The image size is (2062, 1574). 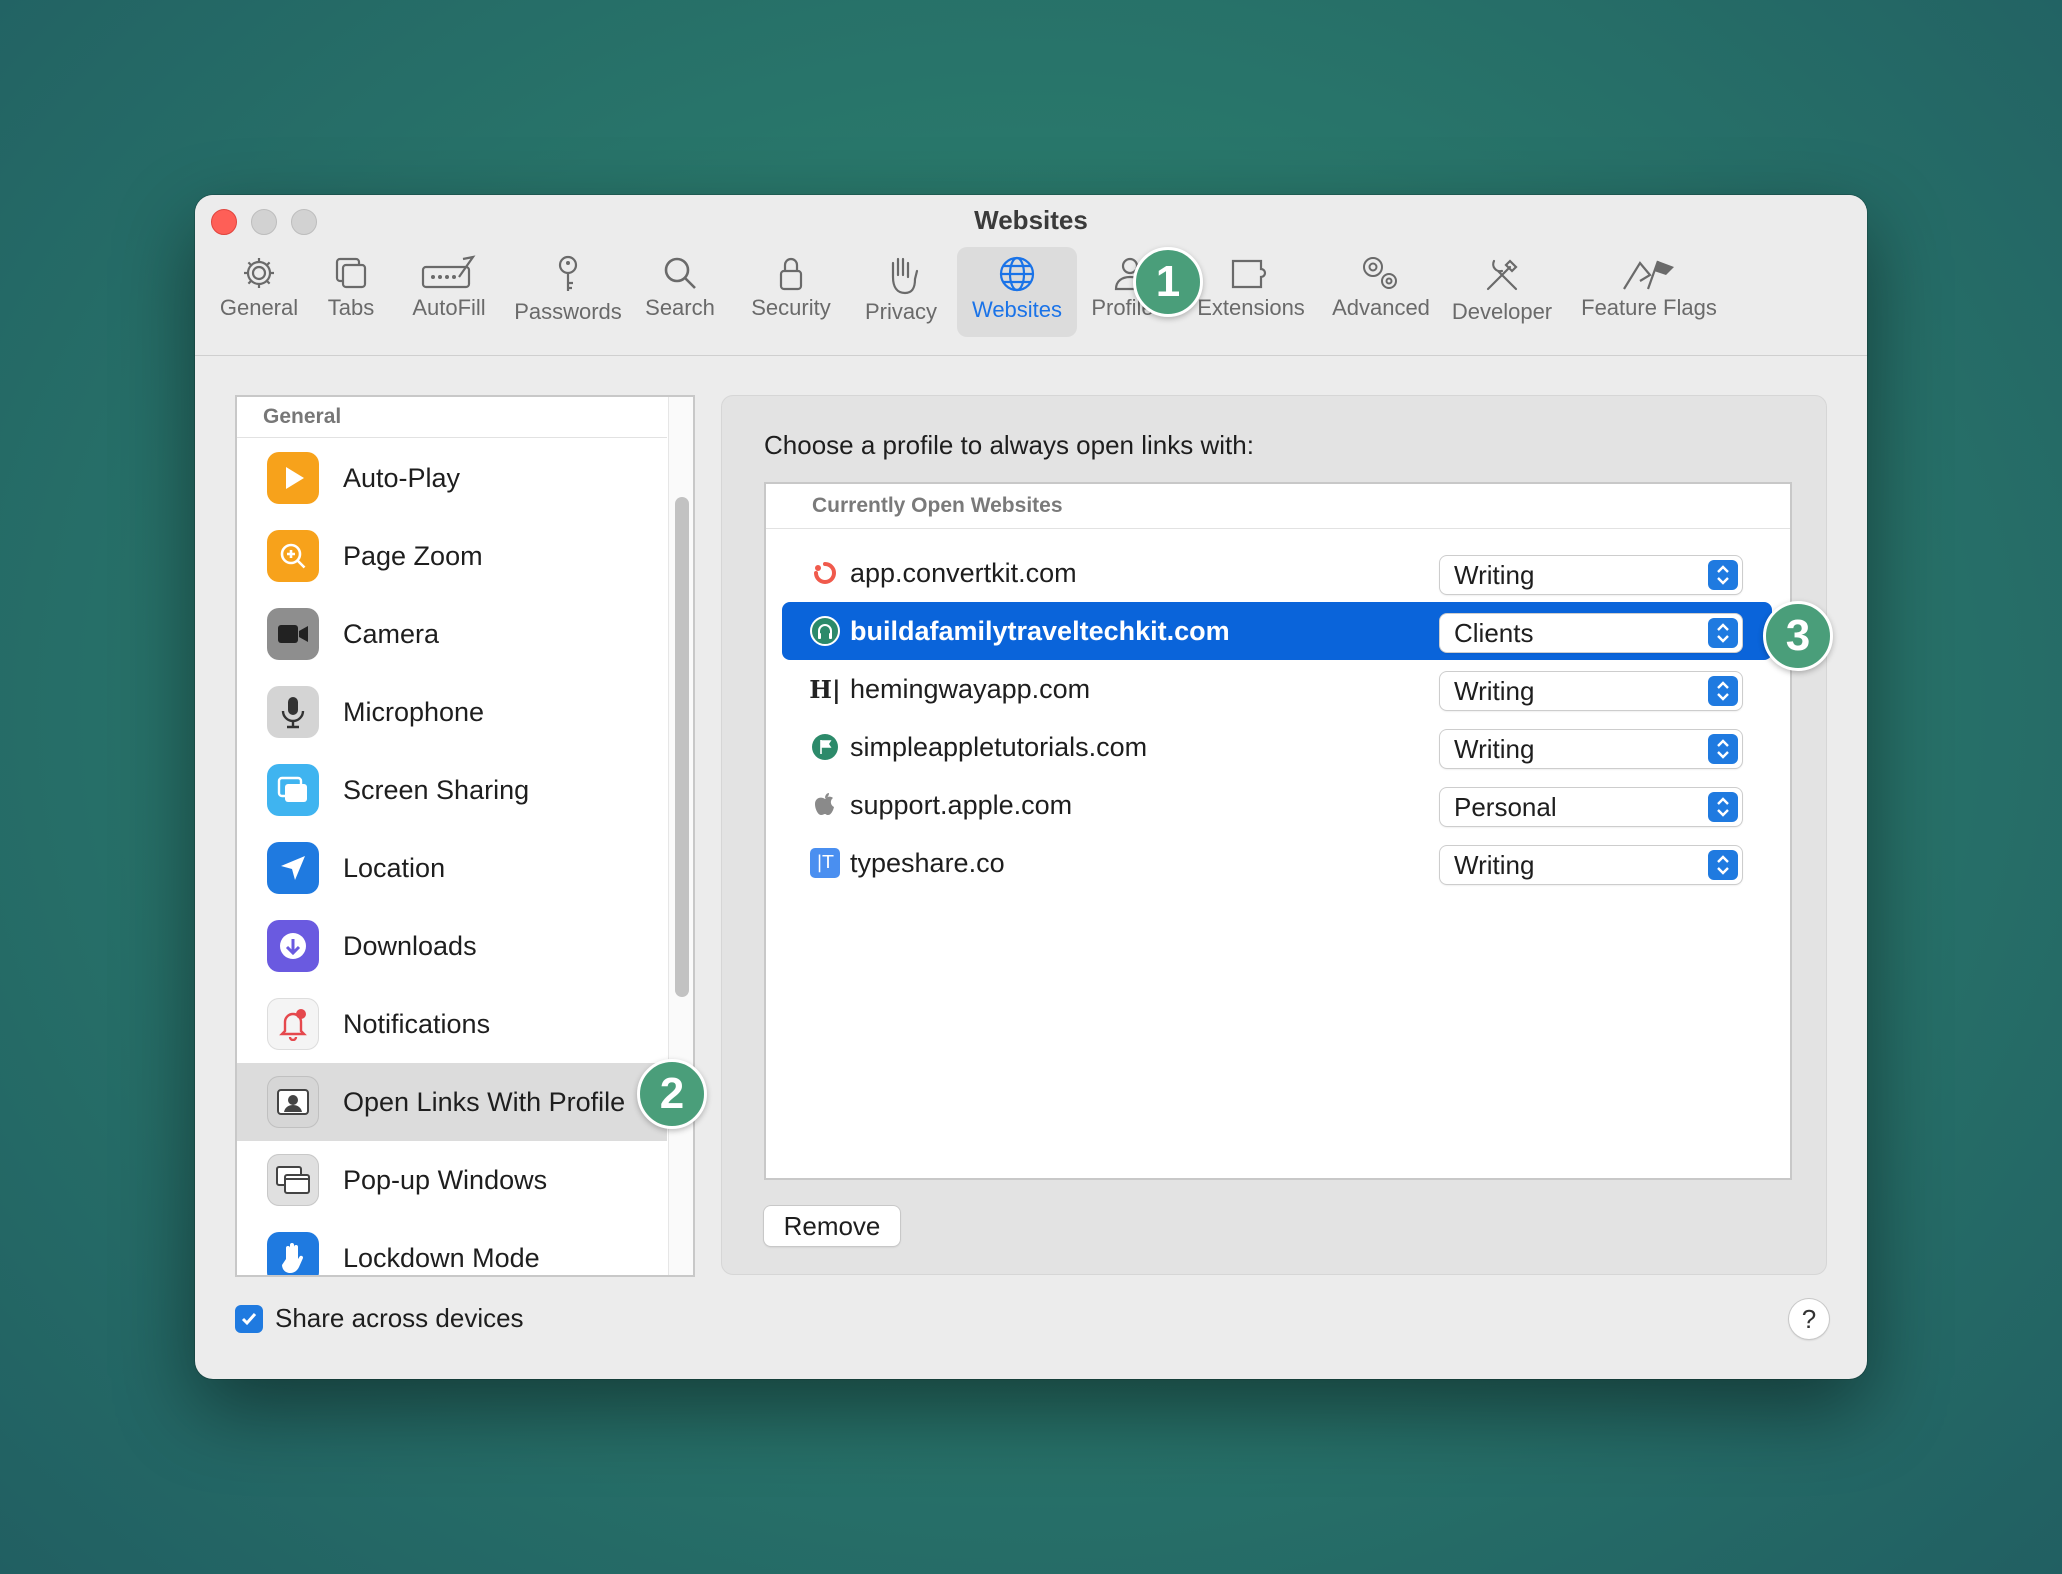 I want to click on sidebar-item-notifications: Notifications, so click(x=452, y=1024).